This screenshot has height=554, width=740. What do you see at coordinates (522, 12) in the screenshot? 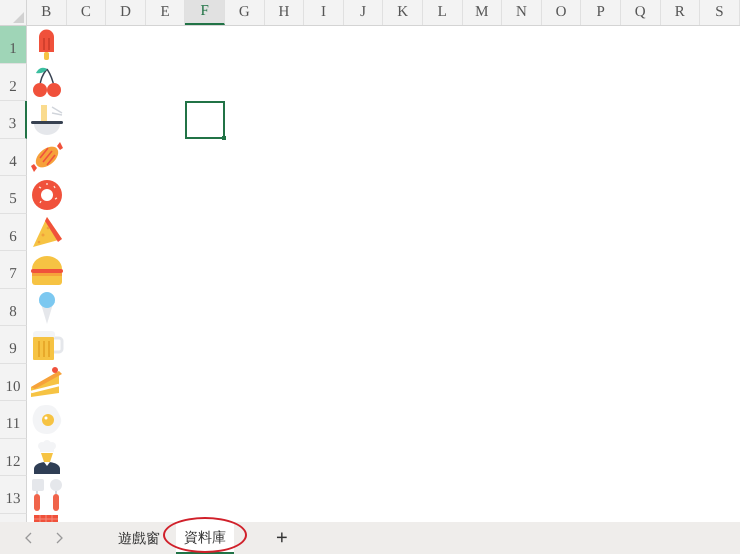
I see `column-header: N` at bounding box center [522, 12].